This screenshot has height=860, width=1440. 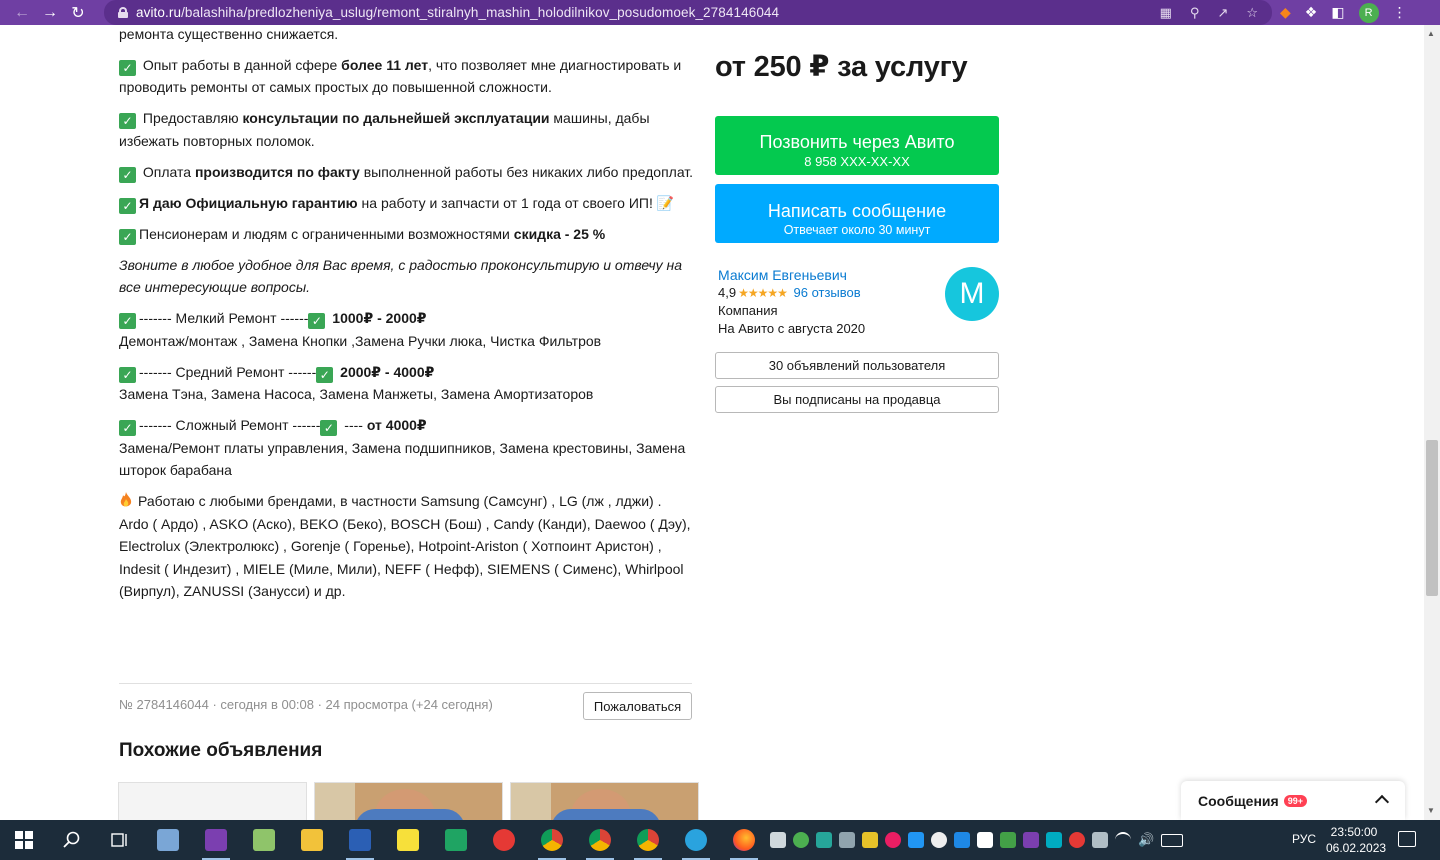 I want to click on windows-logo-icon, so click(x=24, y=840).